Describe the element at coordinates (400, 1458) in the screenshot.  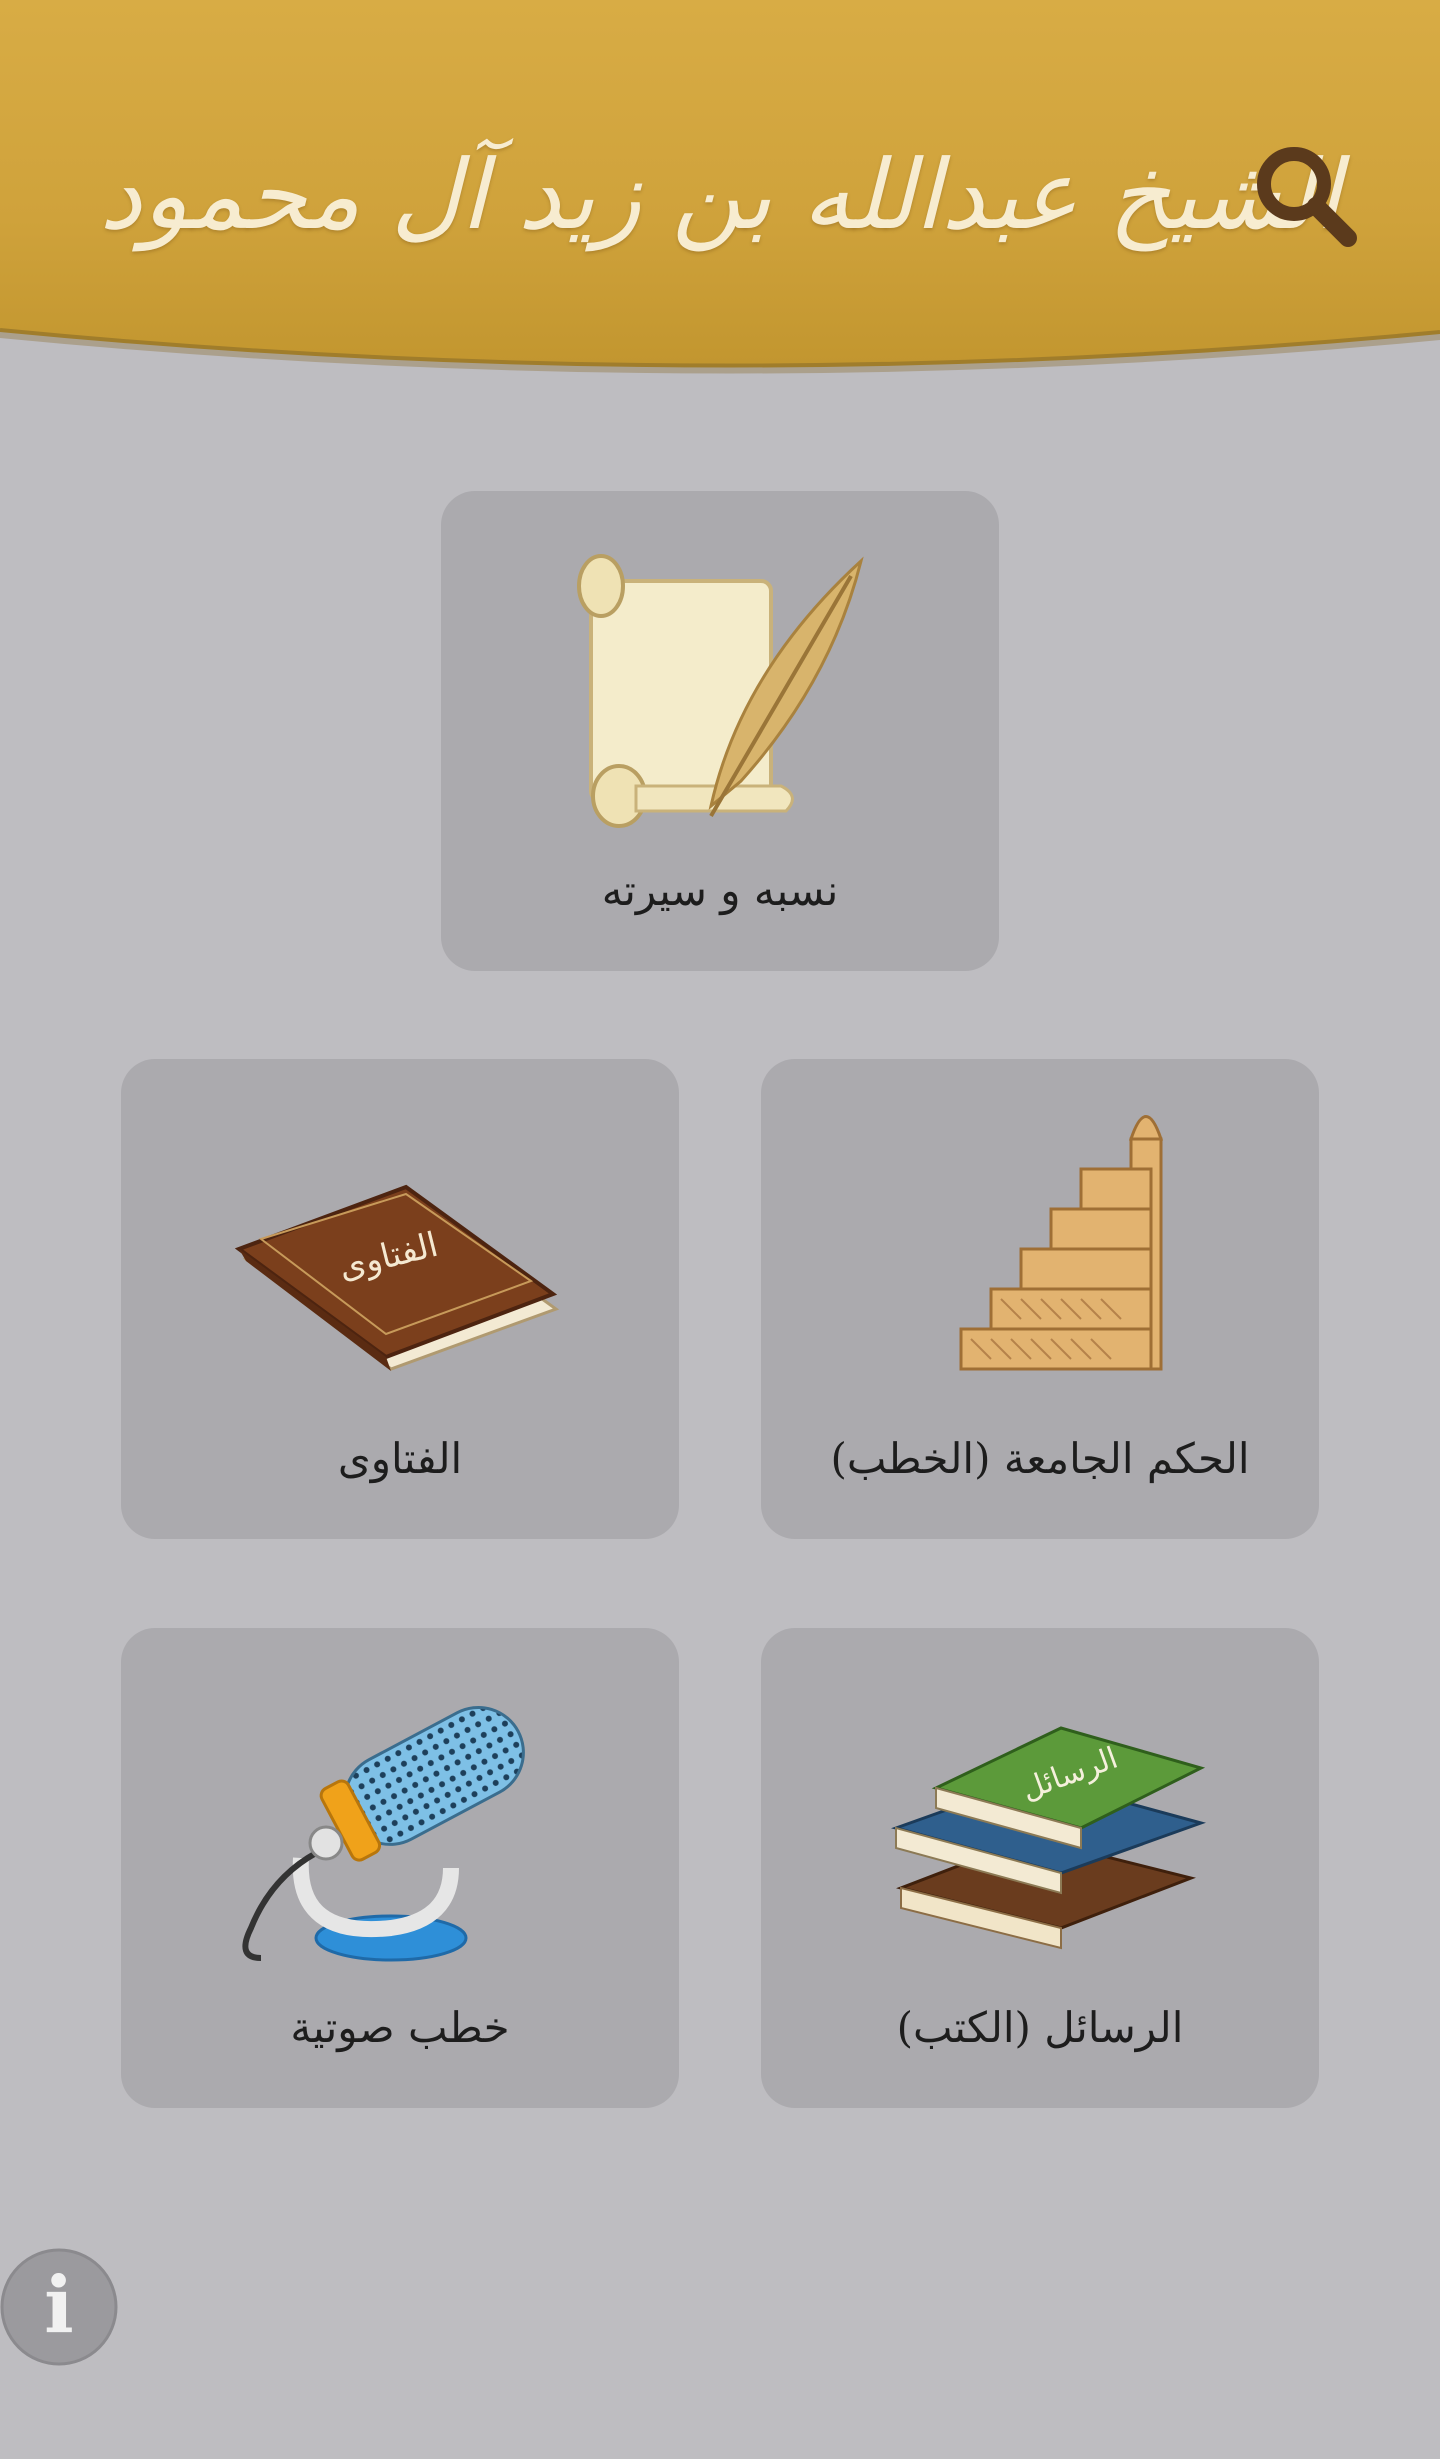
I see `tile-label: الفتاوى` at that location.